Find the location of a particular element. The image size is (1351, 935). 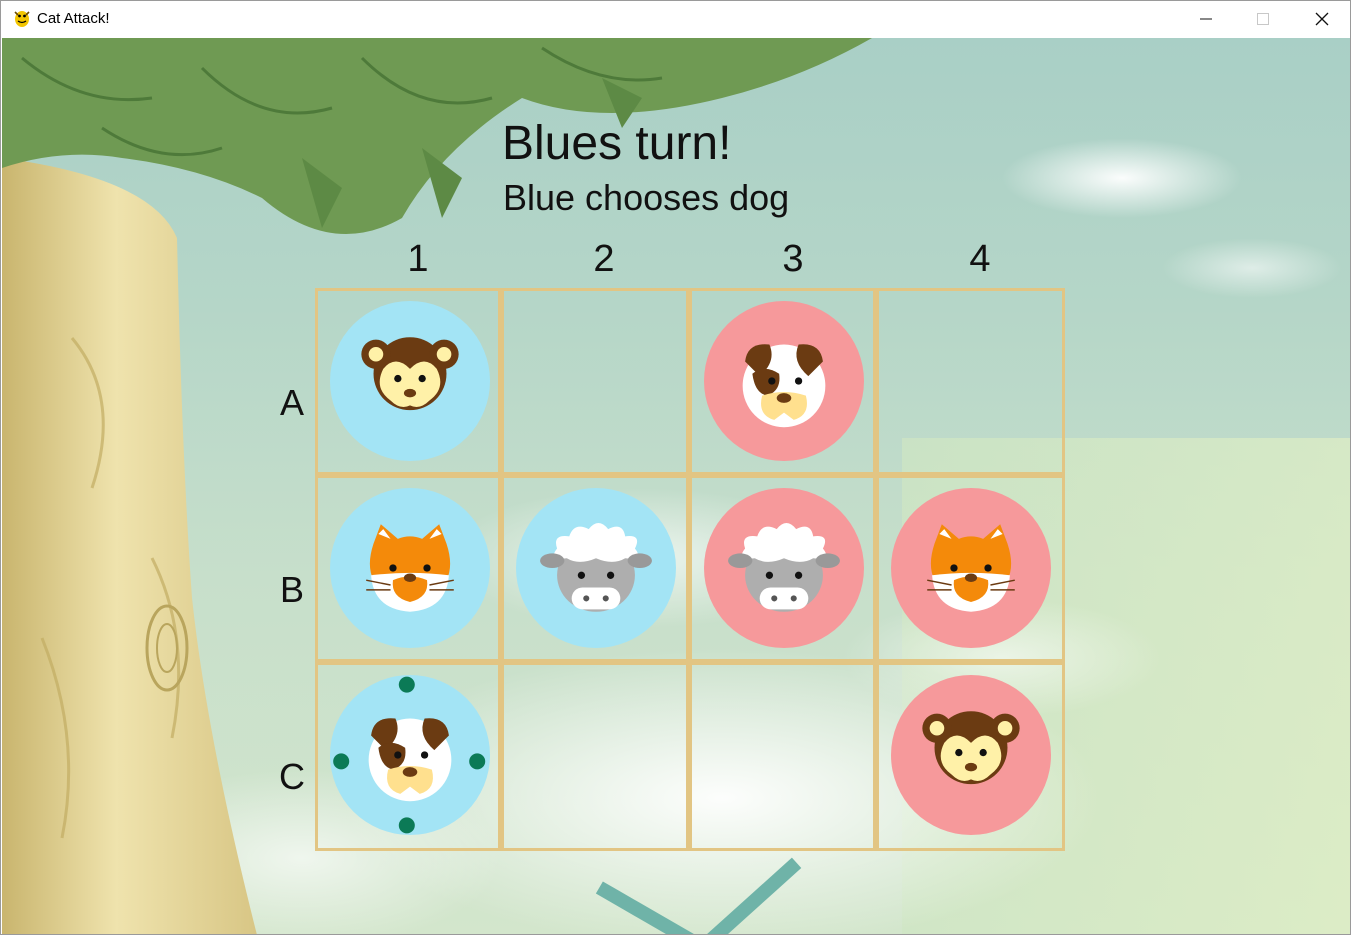

minimize-button is located at coordinates (1206, 19).